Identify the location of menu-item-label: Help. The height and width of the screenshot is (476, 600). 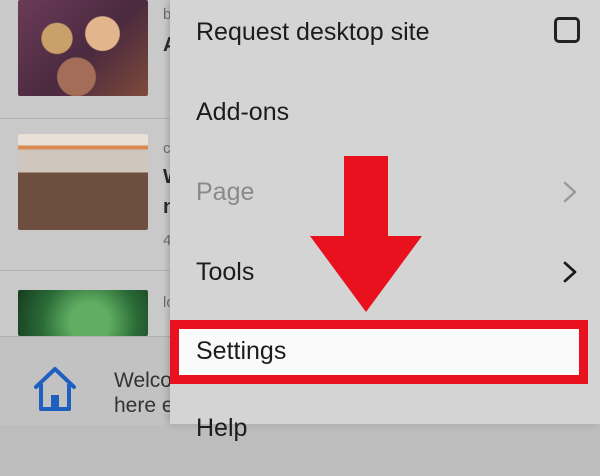
(222, 428).